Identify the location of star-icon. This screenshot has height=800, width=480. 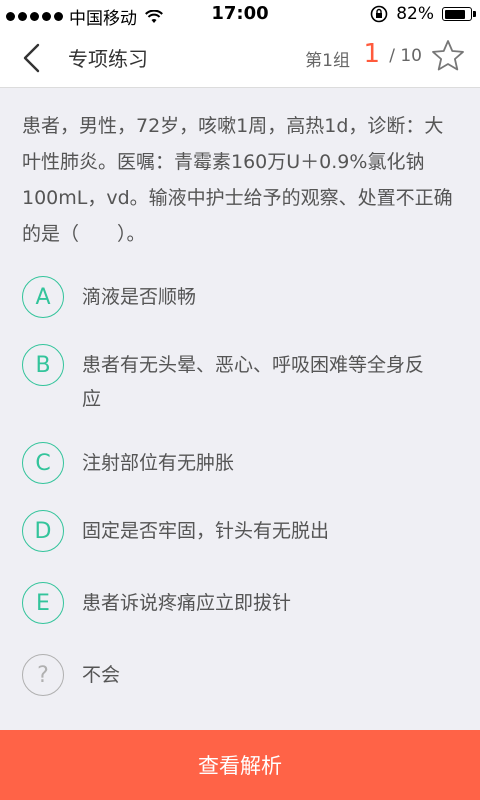
(448, 56).